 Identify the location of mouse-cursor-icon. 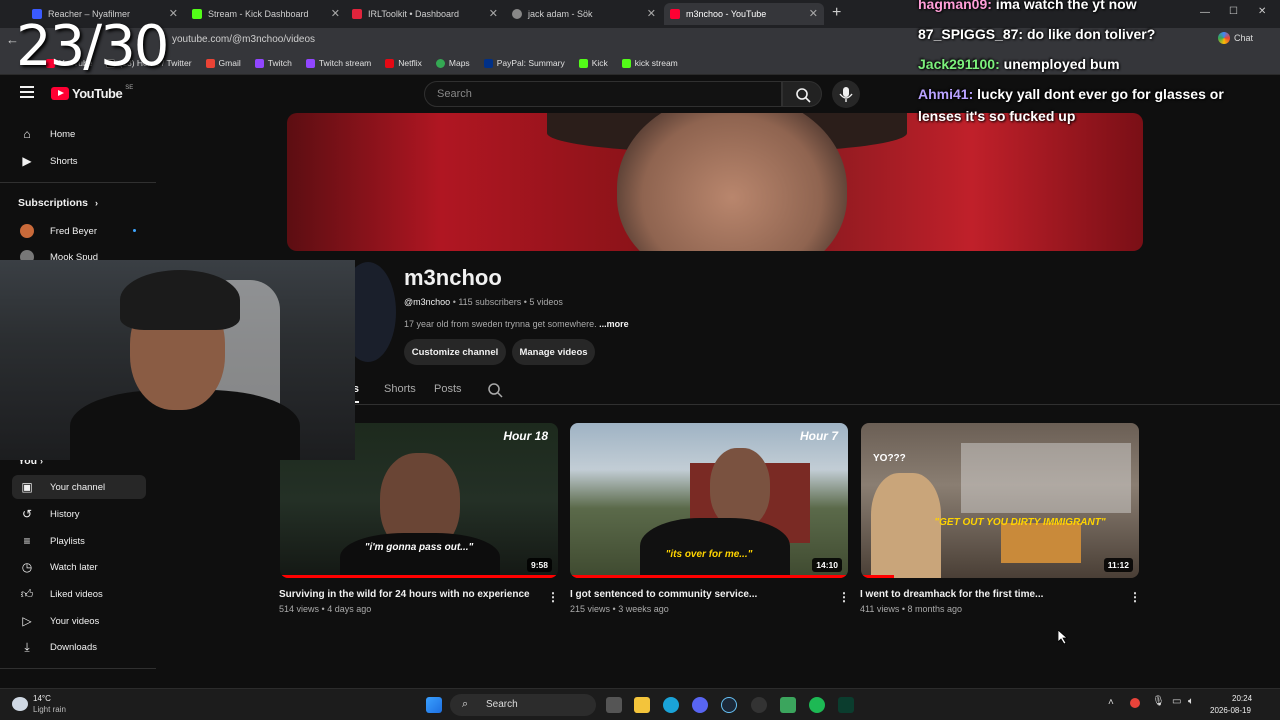
(1063, 639).